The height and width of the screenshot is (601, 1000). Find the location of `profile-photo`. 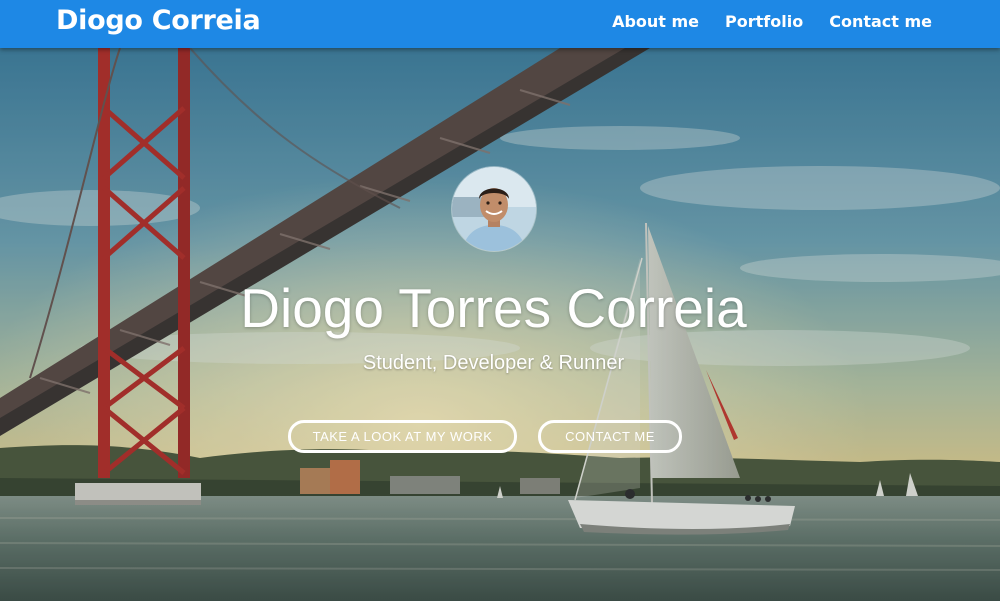

profile-photo is located at coordinates (494, 209).